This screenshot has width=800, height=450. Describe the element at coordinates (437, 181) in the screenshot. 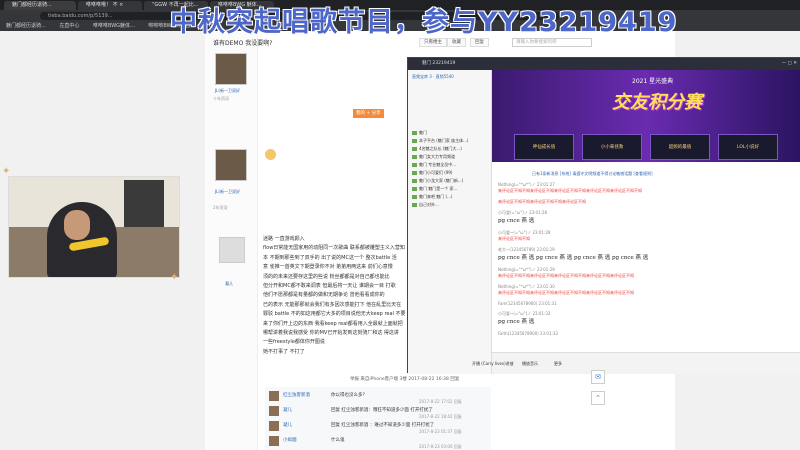

I see `channel-tree-item: 魅门小龙大家 (魅门新...)` at that location.